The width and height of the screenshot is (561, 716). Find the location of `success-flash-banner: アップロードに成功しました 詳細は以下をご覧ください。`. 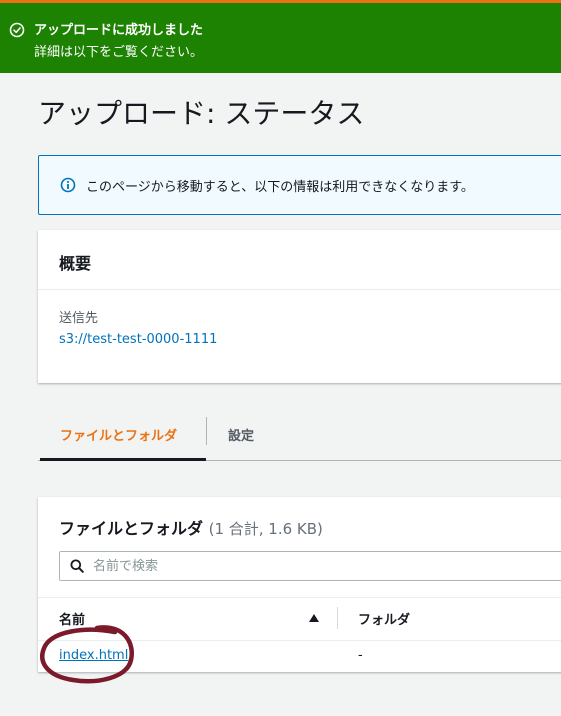

success-flash-banner: アップロードに成功しました 詳細は以下をご覧ください。 is located at coordinates (280, 38).